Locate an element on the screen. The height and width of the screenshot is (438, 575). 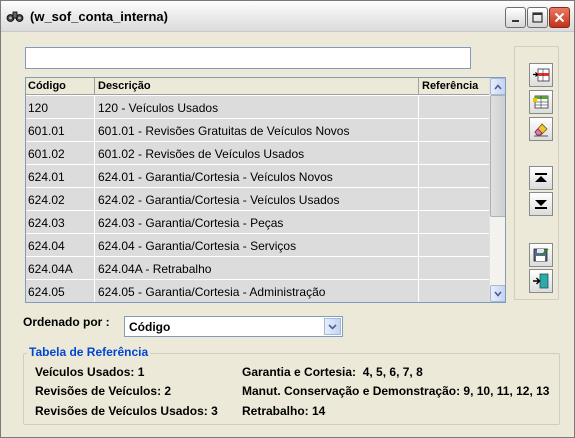
cell-codigo: 624.01 is located at coordinates (46, 177).